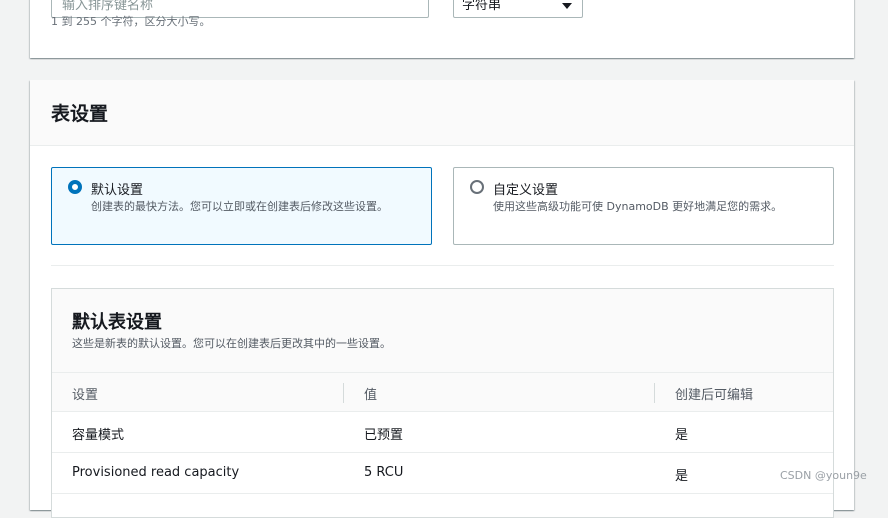  What do you see at coordinates (108, 6) in the screenshot?
I see `sort-key-placeholder: 输入排序键名称` at bounding box center [108, 6].